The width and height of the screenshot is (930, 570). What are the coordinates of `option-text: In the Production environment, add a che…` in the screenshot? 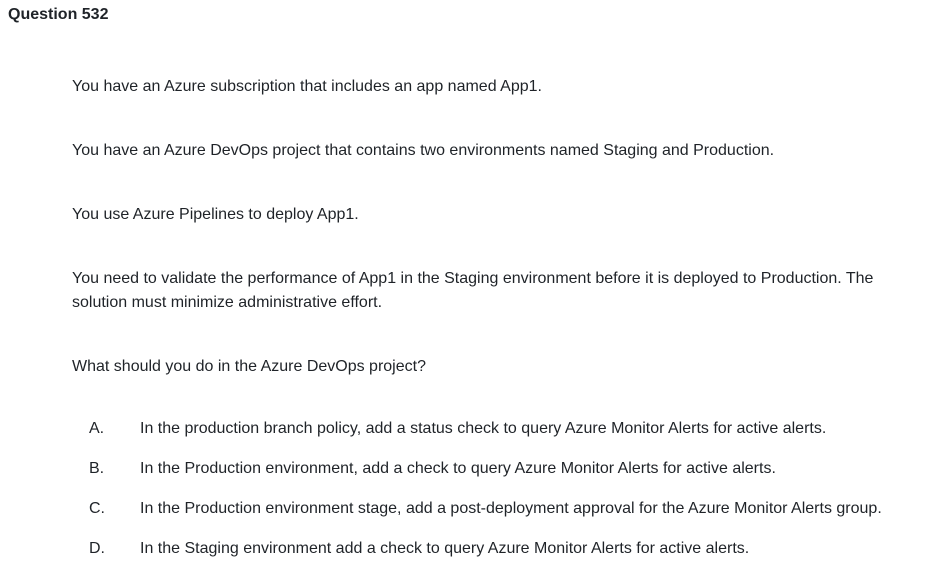 It's located at (458, 468).